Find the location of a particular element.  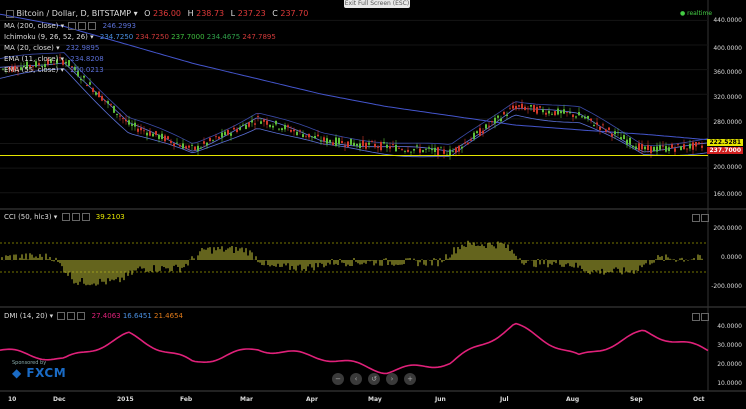

price-badge-current: 237.7000 is located at coordinates (725, 150).